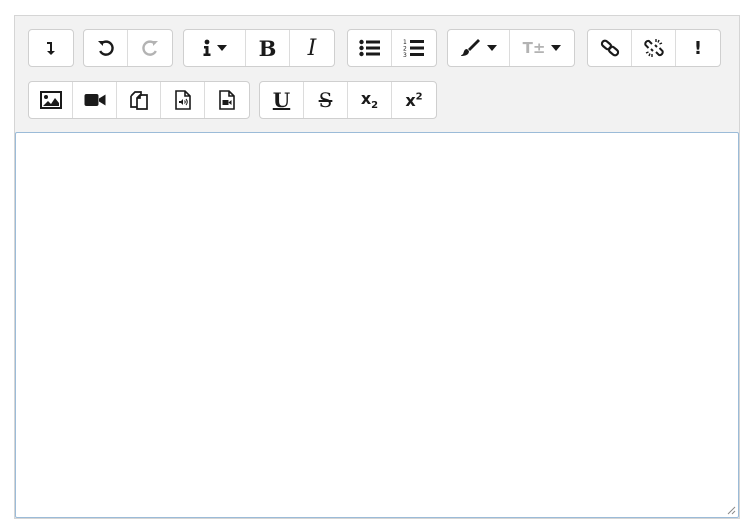 The height and width of the screenshot is (527, 748). I want to click on redo-icon, so click(150, 48).